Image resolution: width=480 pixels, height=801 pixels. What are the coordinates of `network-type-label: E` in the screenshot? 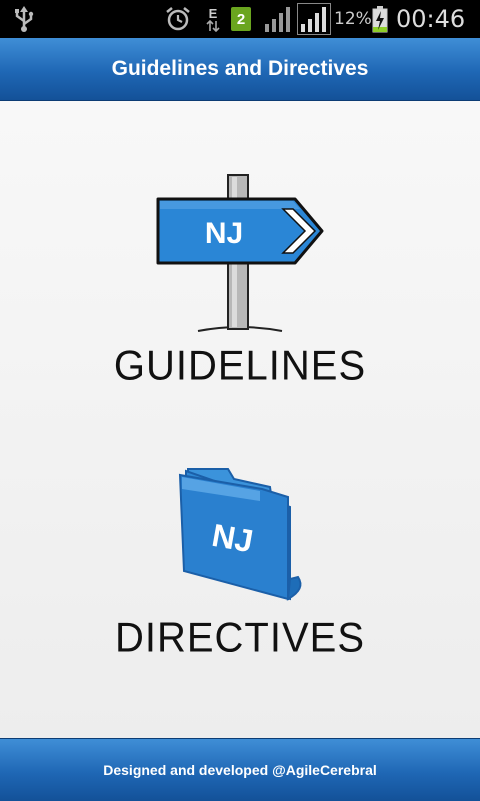 It's located at (213, 13).